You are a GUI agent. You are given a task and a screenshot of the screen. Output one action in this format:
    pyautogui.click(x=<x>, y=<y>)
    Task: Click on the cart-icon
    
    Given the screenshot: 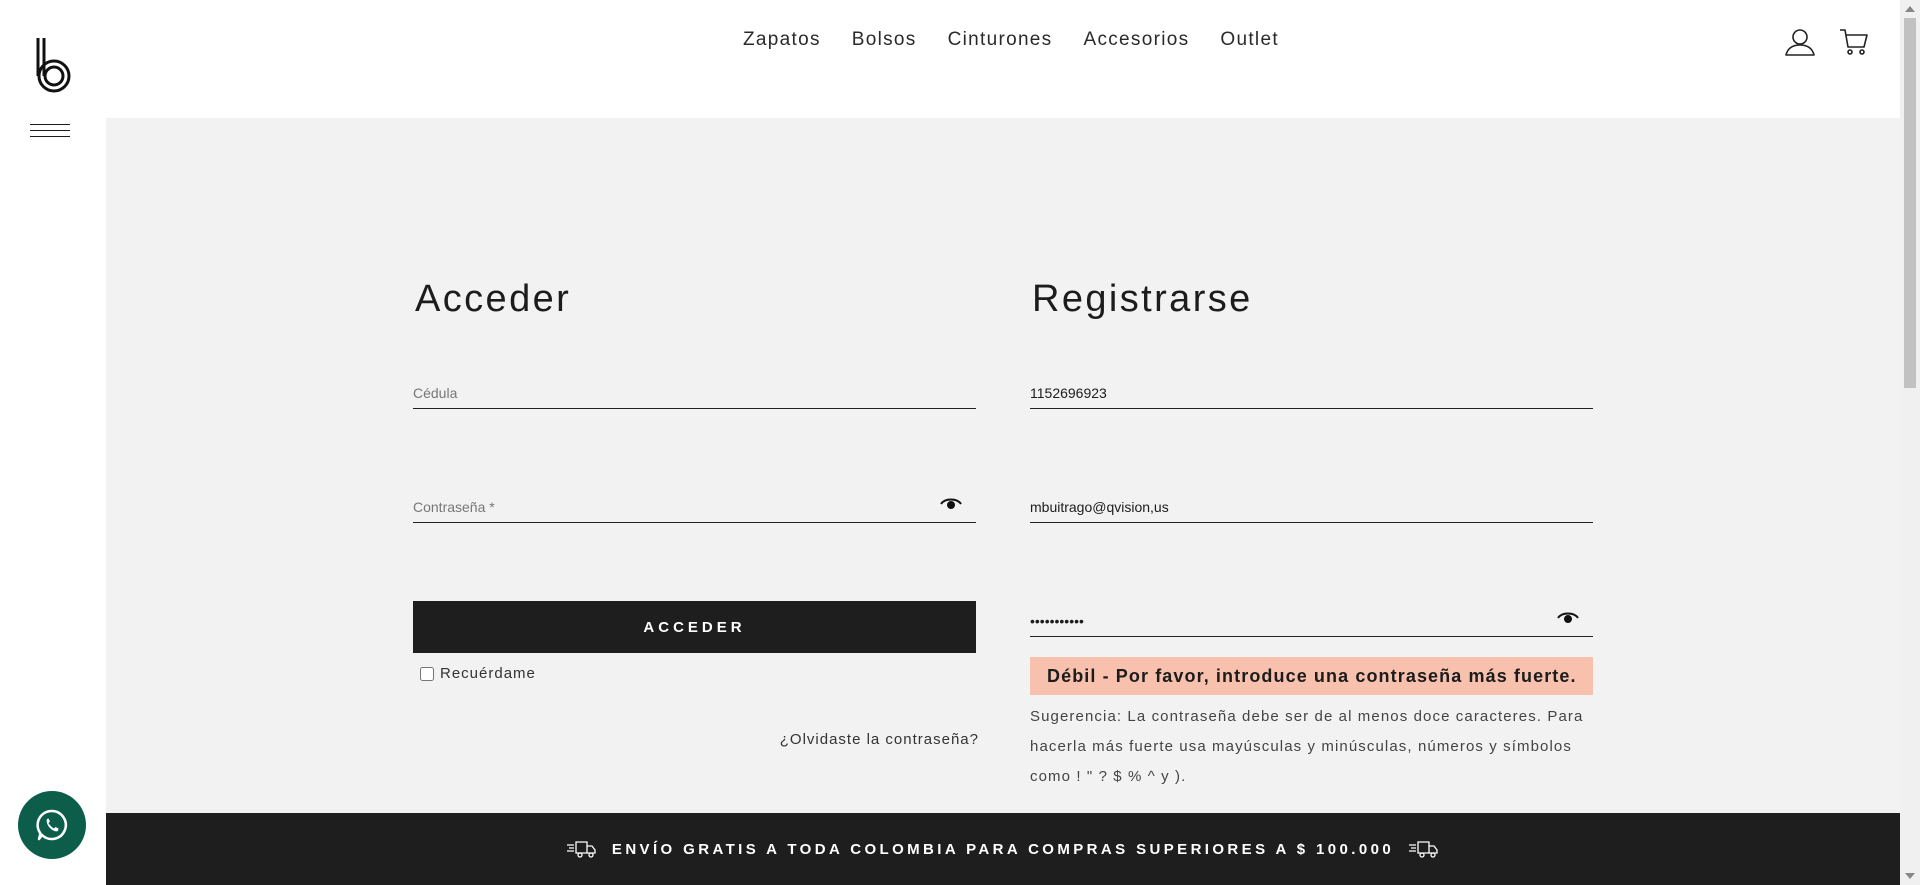 What is the action you would take?
    pyautogui.click(x=1854, y=42)
    